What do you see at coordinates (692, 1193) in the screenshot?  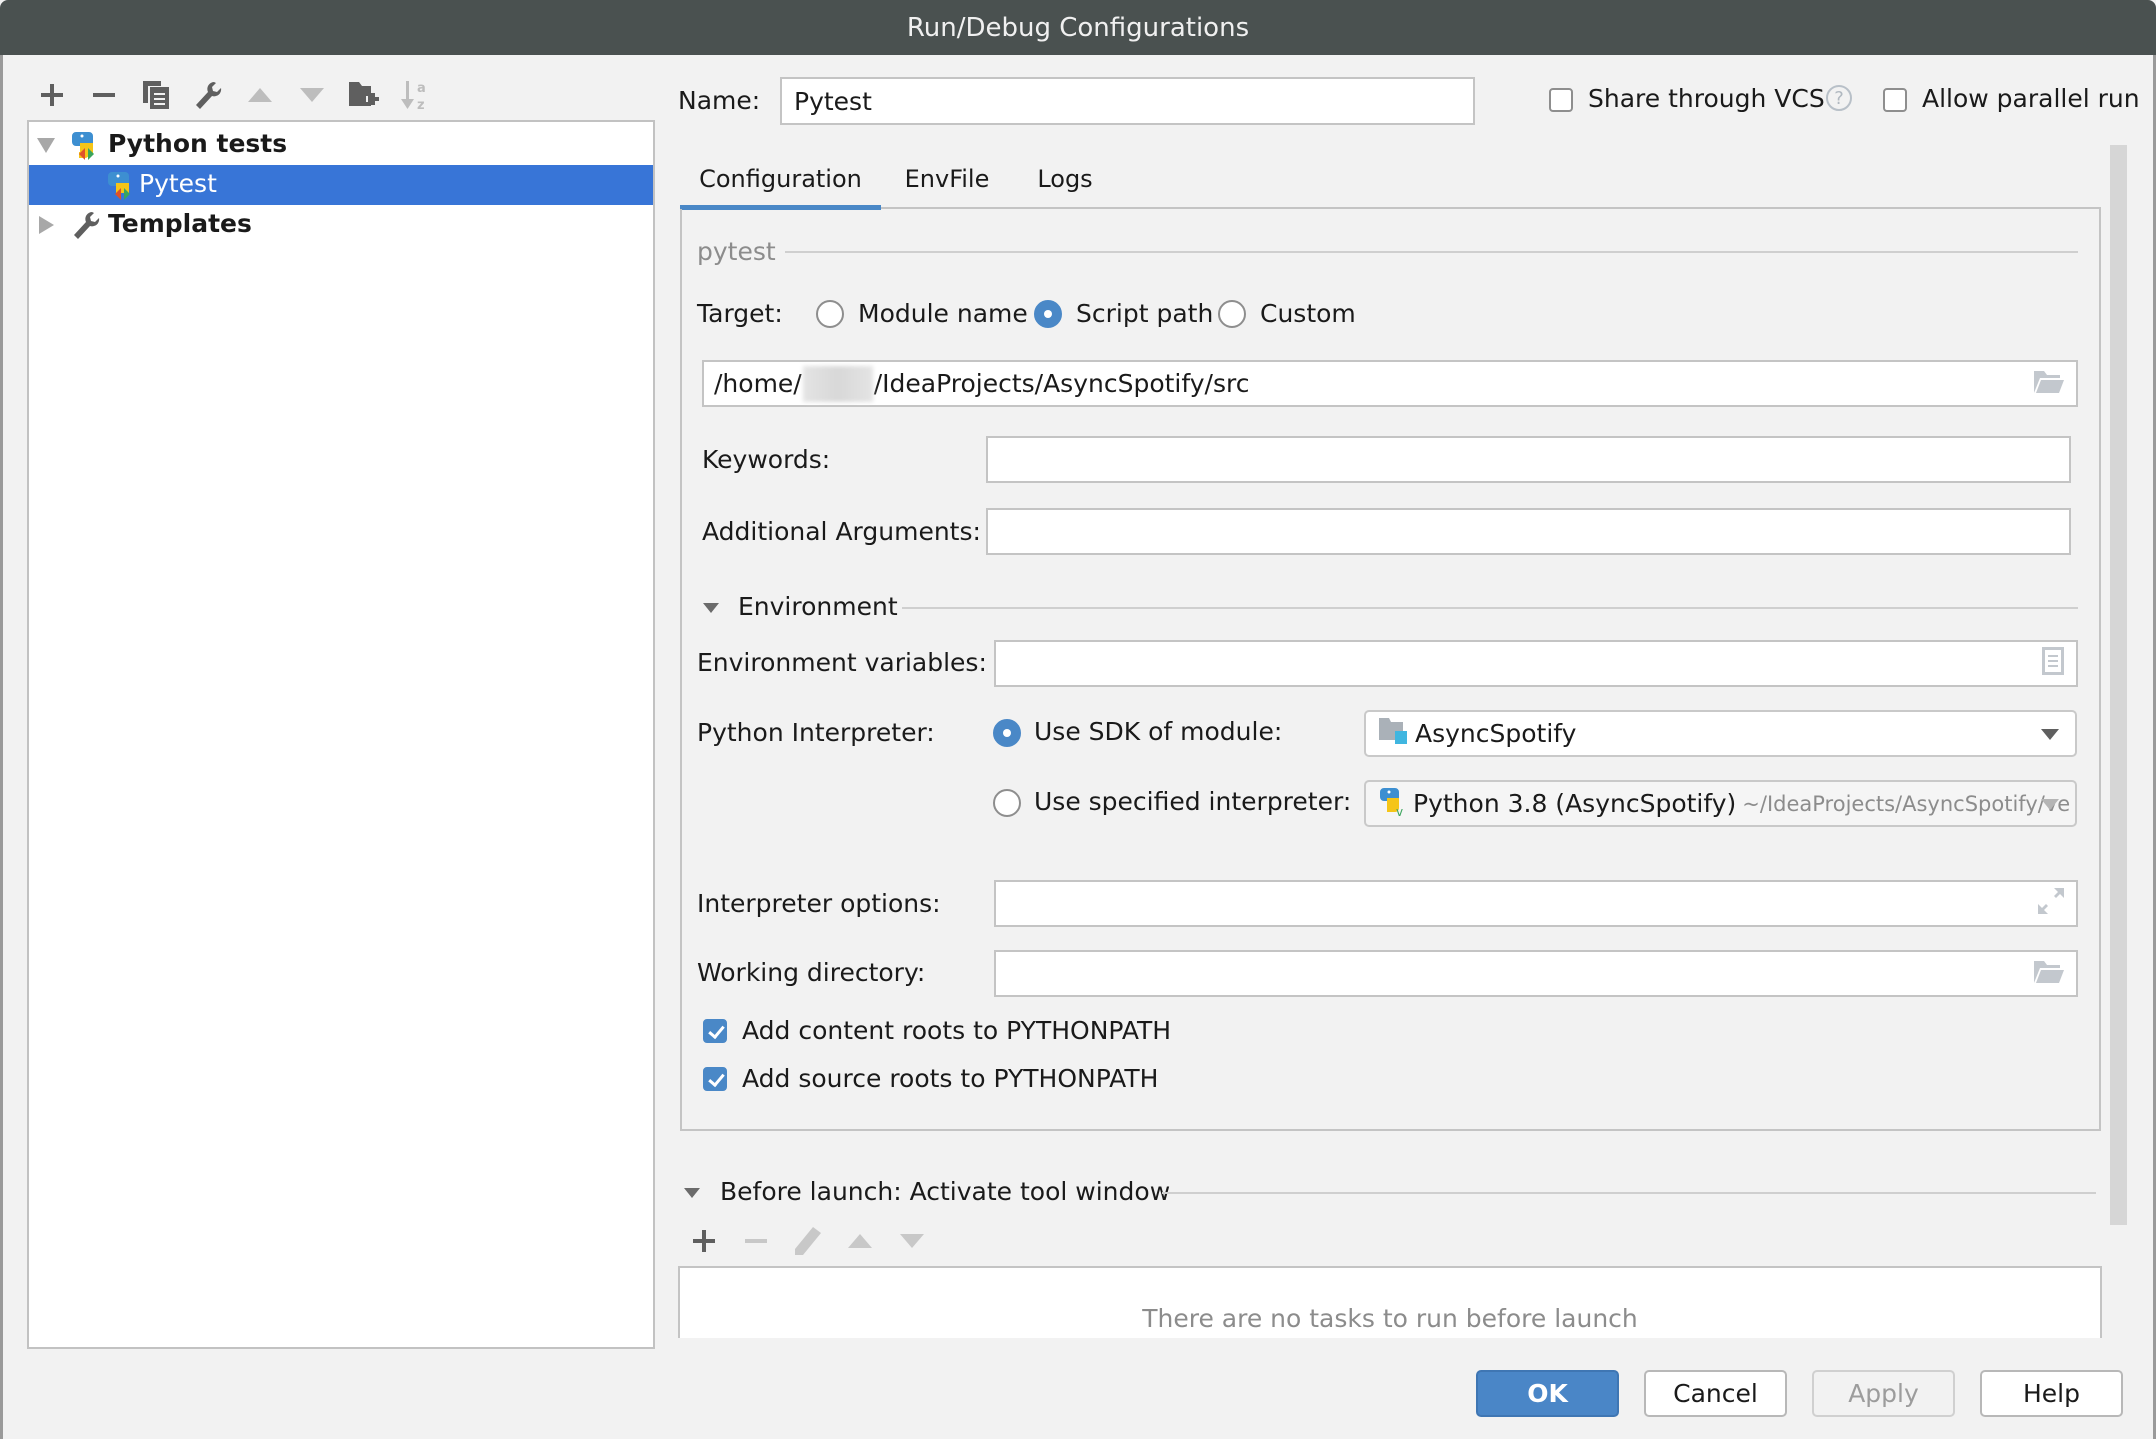 I see `before-launch-collapse-icon` at bounding box center [692, 1193].